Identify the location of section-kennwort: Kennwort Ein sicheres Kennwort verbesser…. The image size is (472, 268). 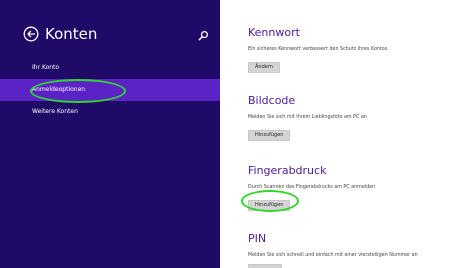
(360, 49).